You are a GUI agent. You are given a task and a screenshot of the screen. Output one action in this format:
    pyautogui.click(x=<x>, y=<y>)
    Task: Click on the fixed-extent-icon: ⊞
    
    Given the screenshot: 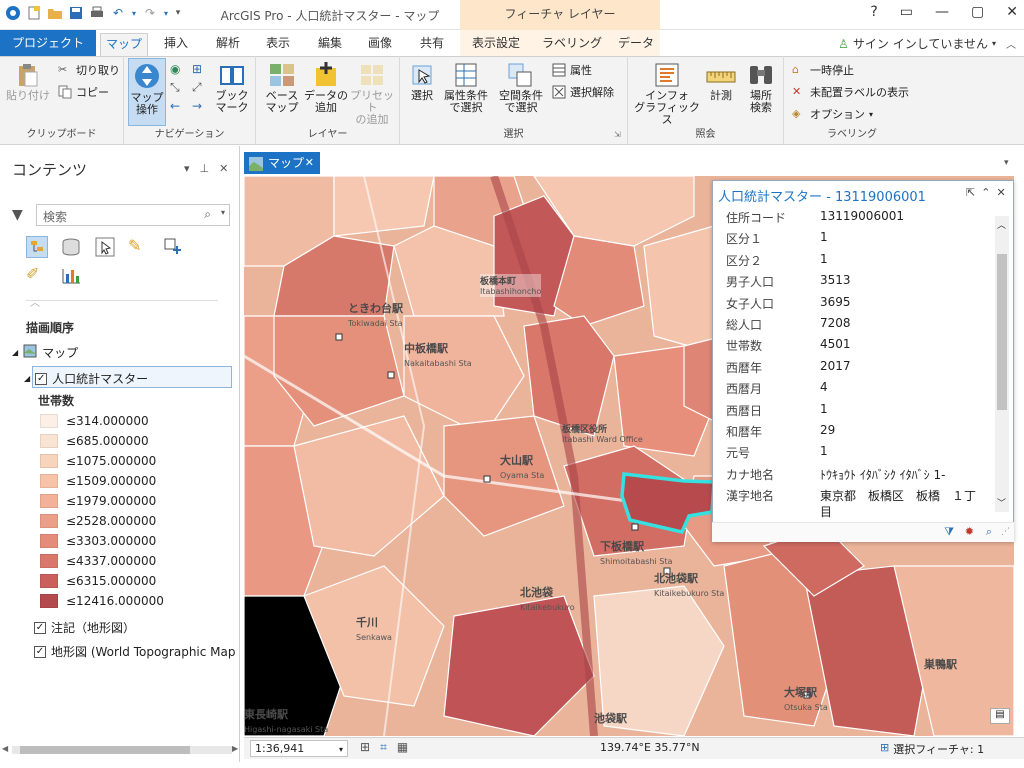 What is the action you would take?
    pyautogui.click(x=365, y=747)
    